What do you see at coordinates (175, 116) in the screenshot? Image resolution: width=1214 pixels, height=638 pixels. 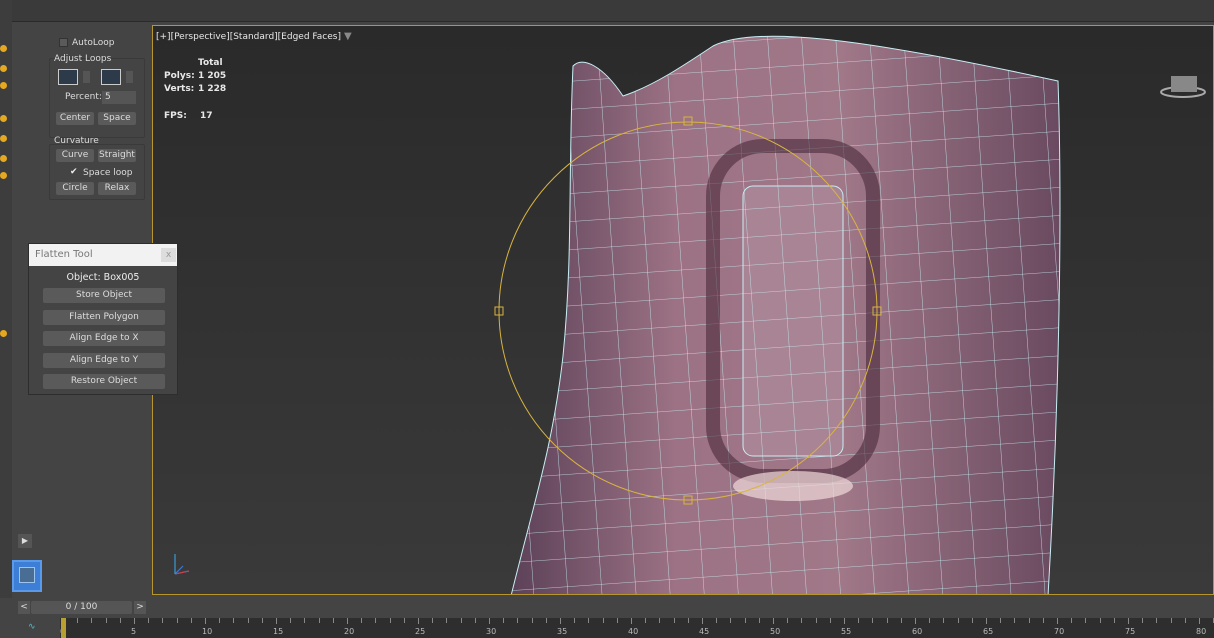 I see `fps-label: FPS:` at bounding box center [175, 116].